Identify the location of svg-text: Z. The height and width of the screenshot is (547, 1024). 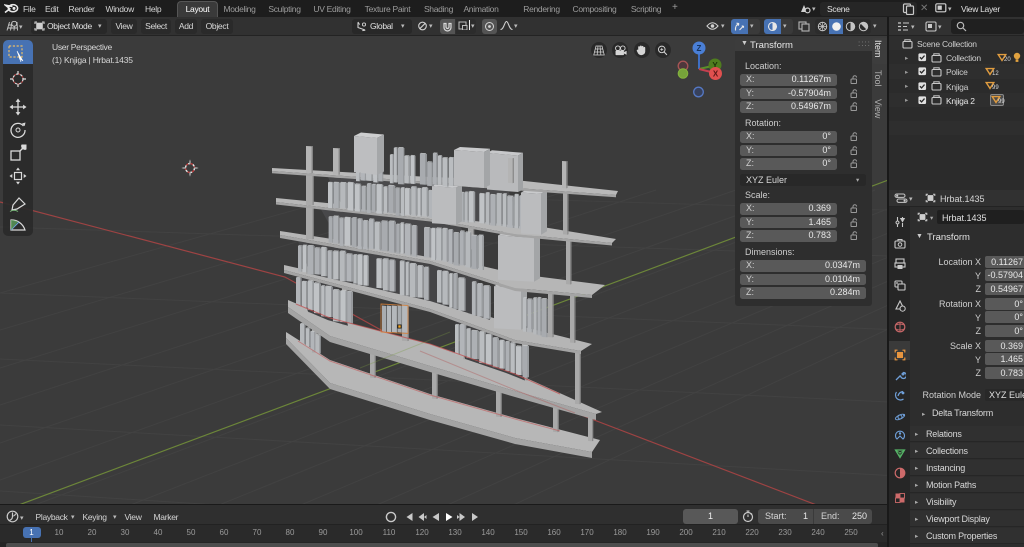
(699, 48).